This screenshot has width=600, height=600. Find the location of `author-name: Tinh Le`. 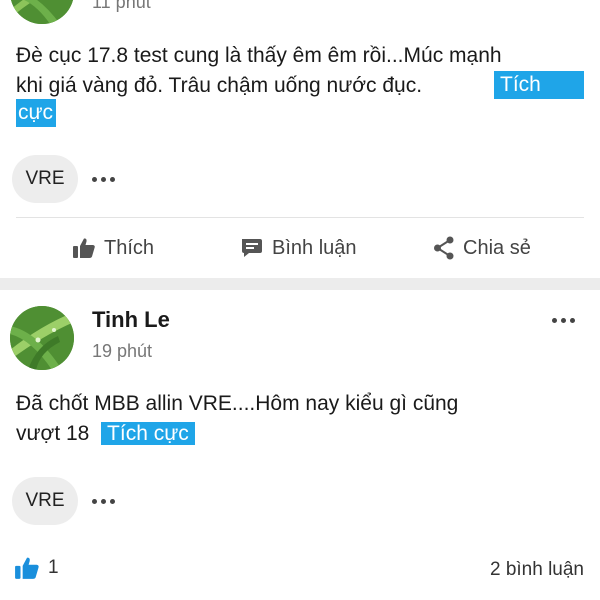

author-name: Tinh Le is located at coordinates (131, 320).